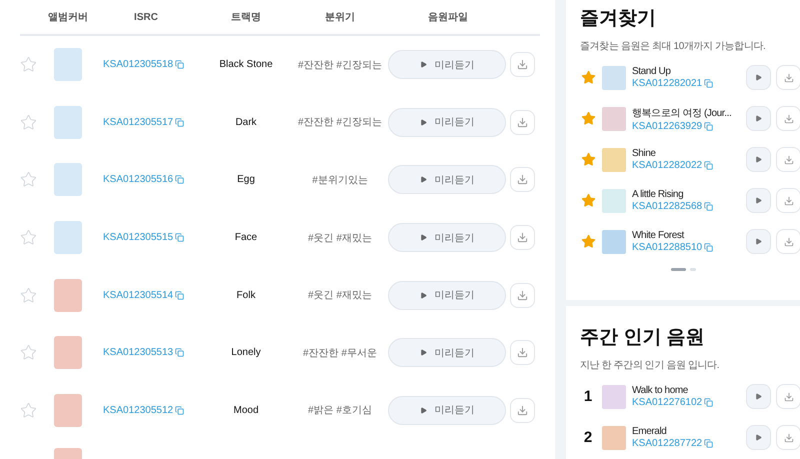 The image size is (800, 459). Describe the element at coordinates (340, 237) in the screenshot. I see `mood-tags: #웃긴 #재밌는` at that location.